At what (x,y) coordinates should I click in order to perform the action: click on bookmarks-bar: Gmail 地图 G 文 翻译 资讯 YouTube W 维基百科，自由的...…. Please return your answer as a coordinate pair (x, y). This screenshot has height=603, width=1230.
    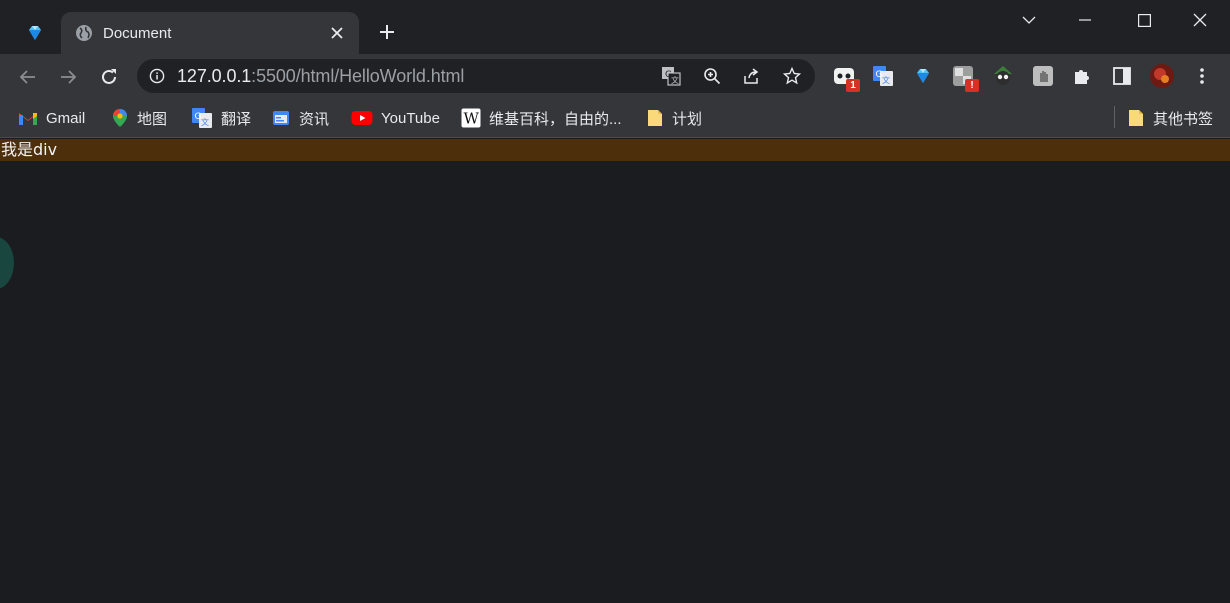
    Looking at the image, I should click on (615, 118).